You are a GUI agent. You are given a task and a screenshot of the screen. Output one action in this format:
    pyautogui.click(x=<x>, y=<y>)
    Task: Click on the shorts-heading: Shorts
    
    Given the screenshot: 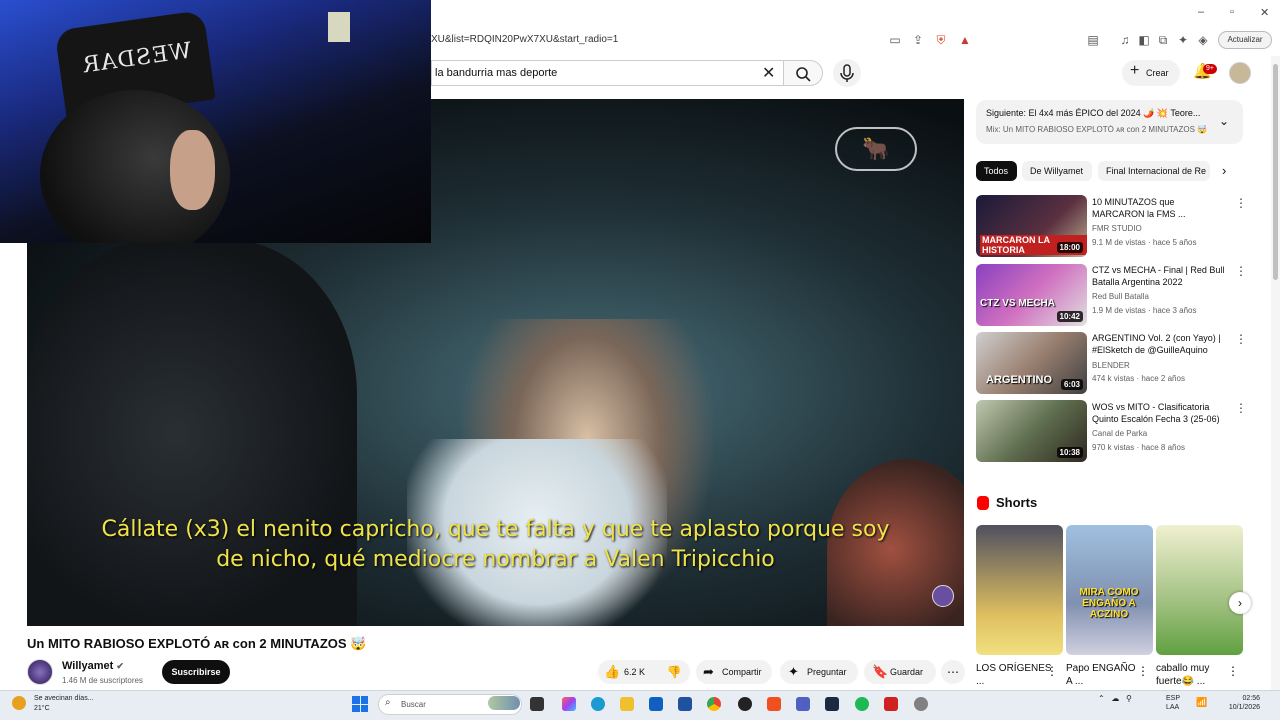 What is the action you would take?
    pyautogui.click(x=1017, y=502)
    